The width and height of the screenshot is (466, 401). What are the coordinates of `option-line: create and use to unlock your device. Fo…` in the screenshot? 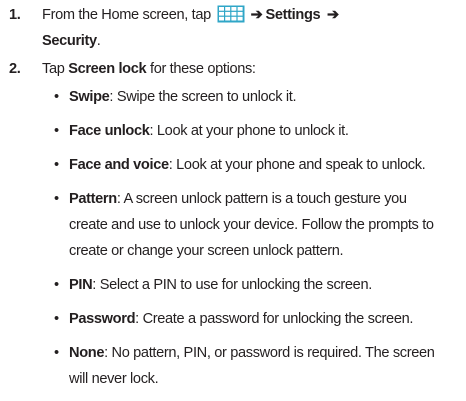 It's located at (265, 225).